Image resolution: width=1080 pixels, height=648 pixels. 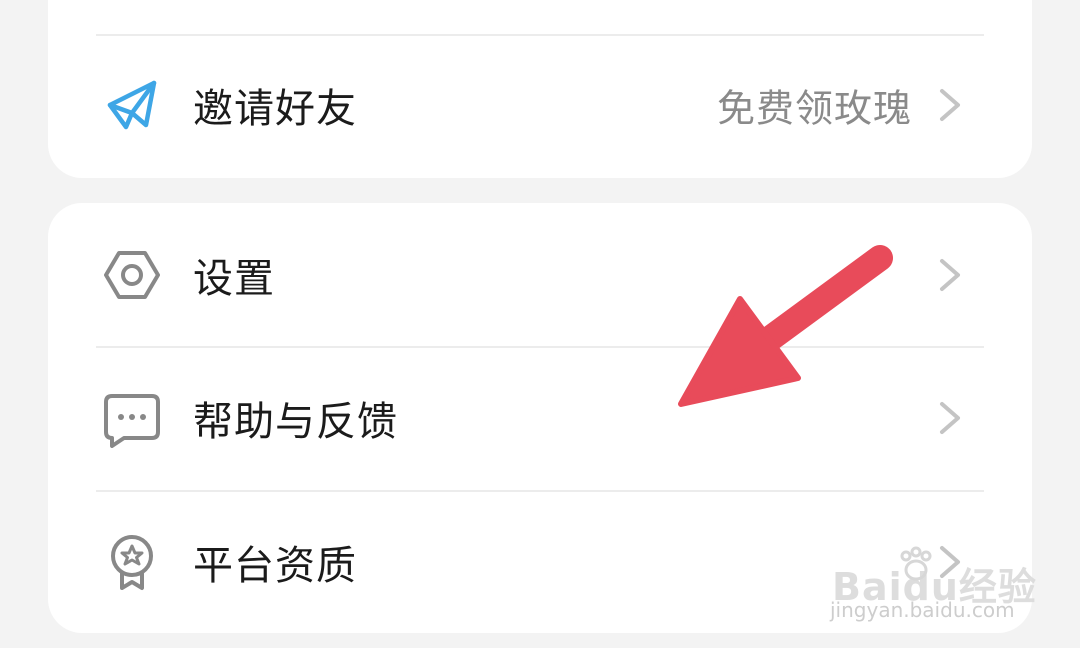 What do you see at coordinates (132, 275) in the screenshot?
I see `settings-hexagon-icon` at bounding box center [132, 275].